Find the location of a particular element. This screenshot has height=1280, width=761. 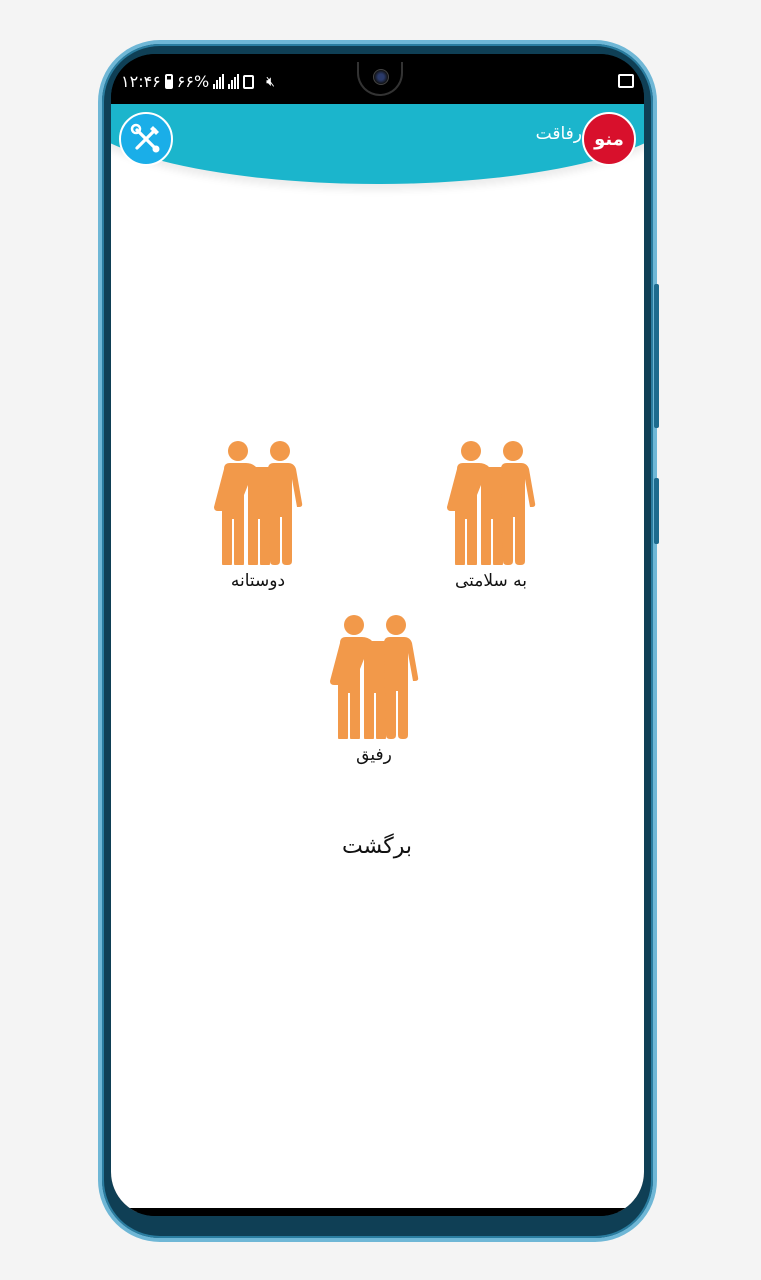

front-camera is located at coordinates (380, 79).